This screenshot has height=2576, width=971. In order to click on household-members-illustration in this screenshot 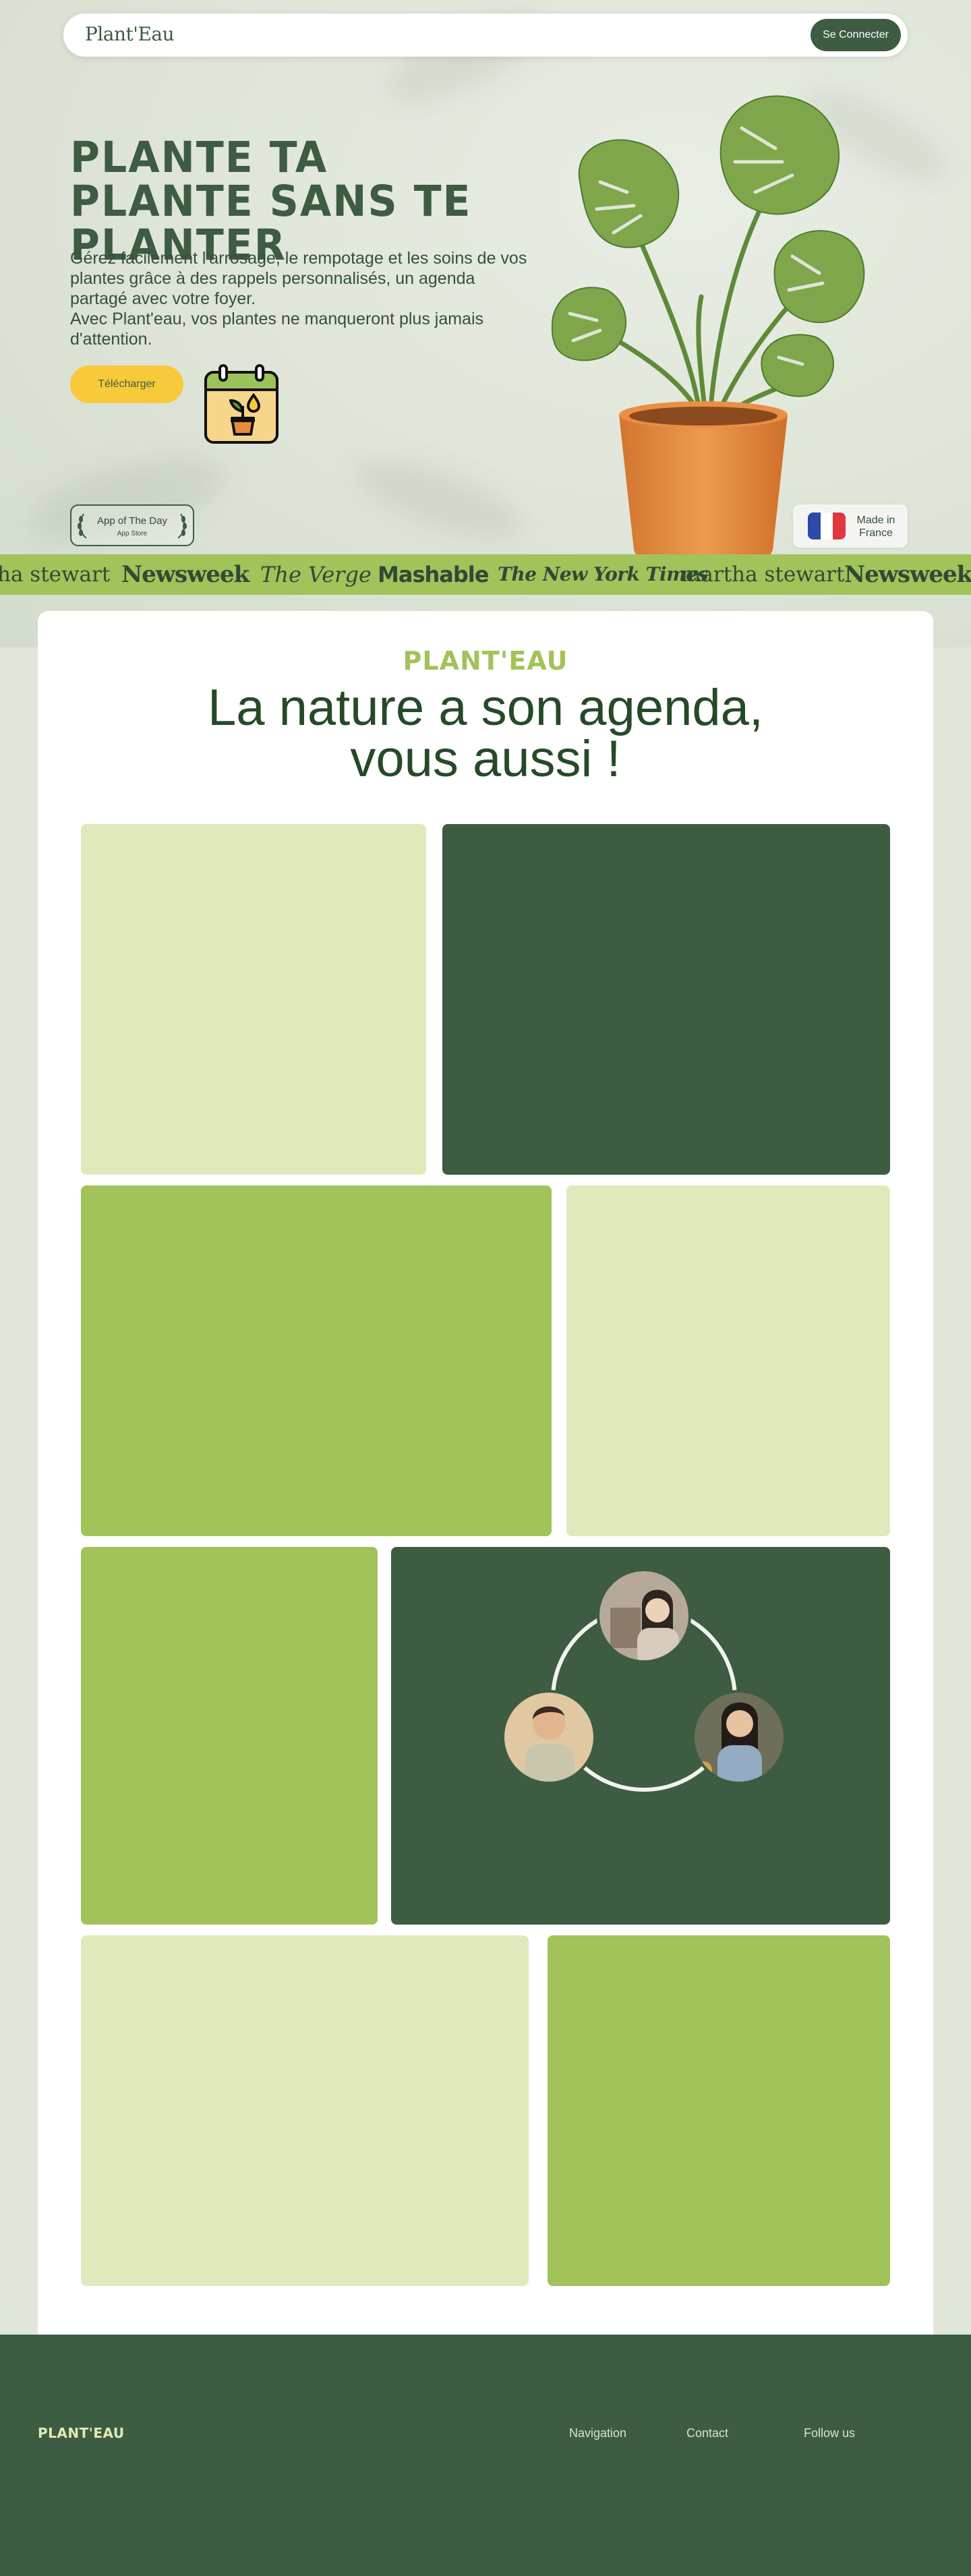, I will do `click(644, 1681)`.